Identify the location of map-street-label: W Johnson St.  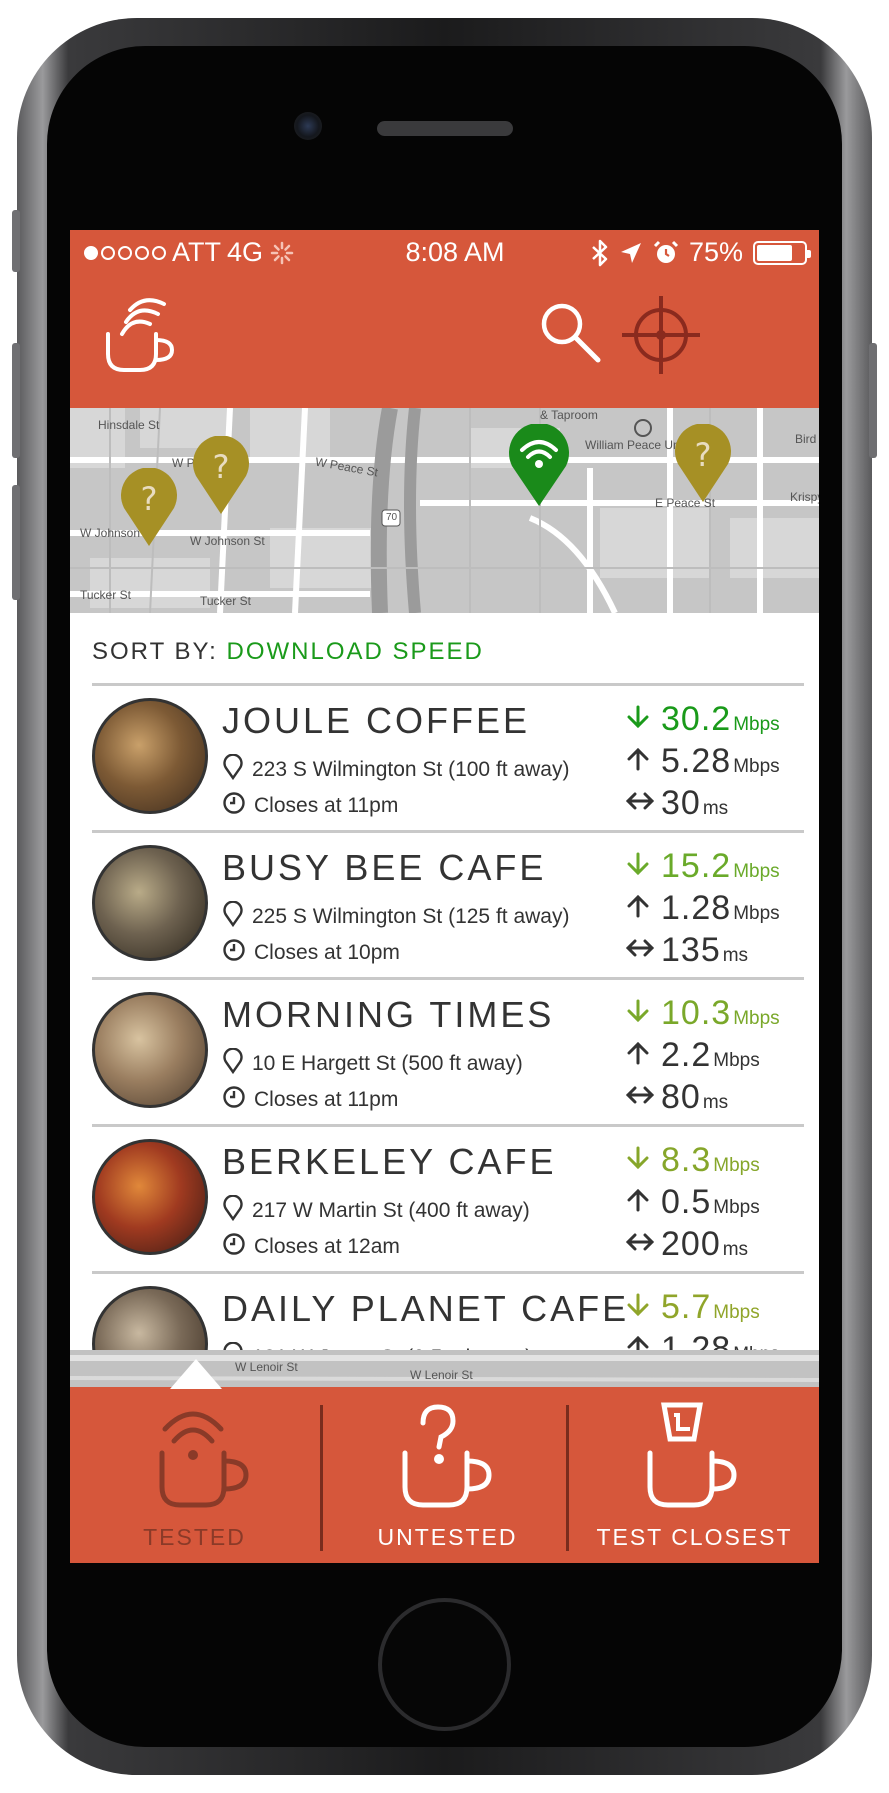
(227, 541).